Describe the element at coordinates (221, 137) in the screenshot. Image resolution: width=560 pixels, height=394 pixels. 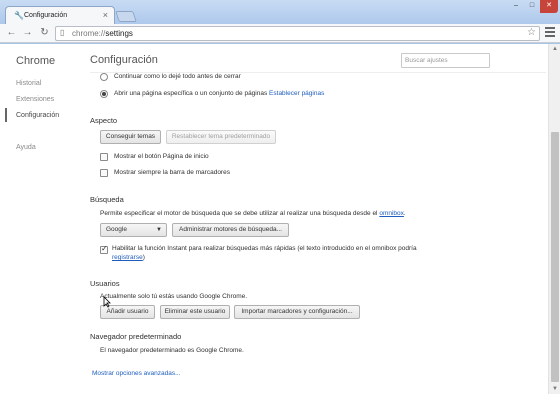
I see `reset-theme-button: Restablecer tema predeterminado` at that location.